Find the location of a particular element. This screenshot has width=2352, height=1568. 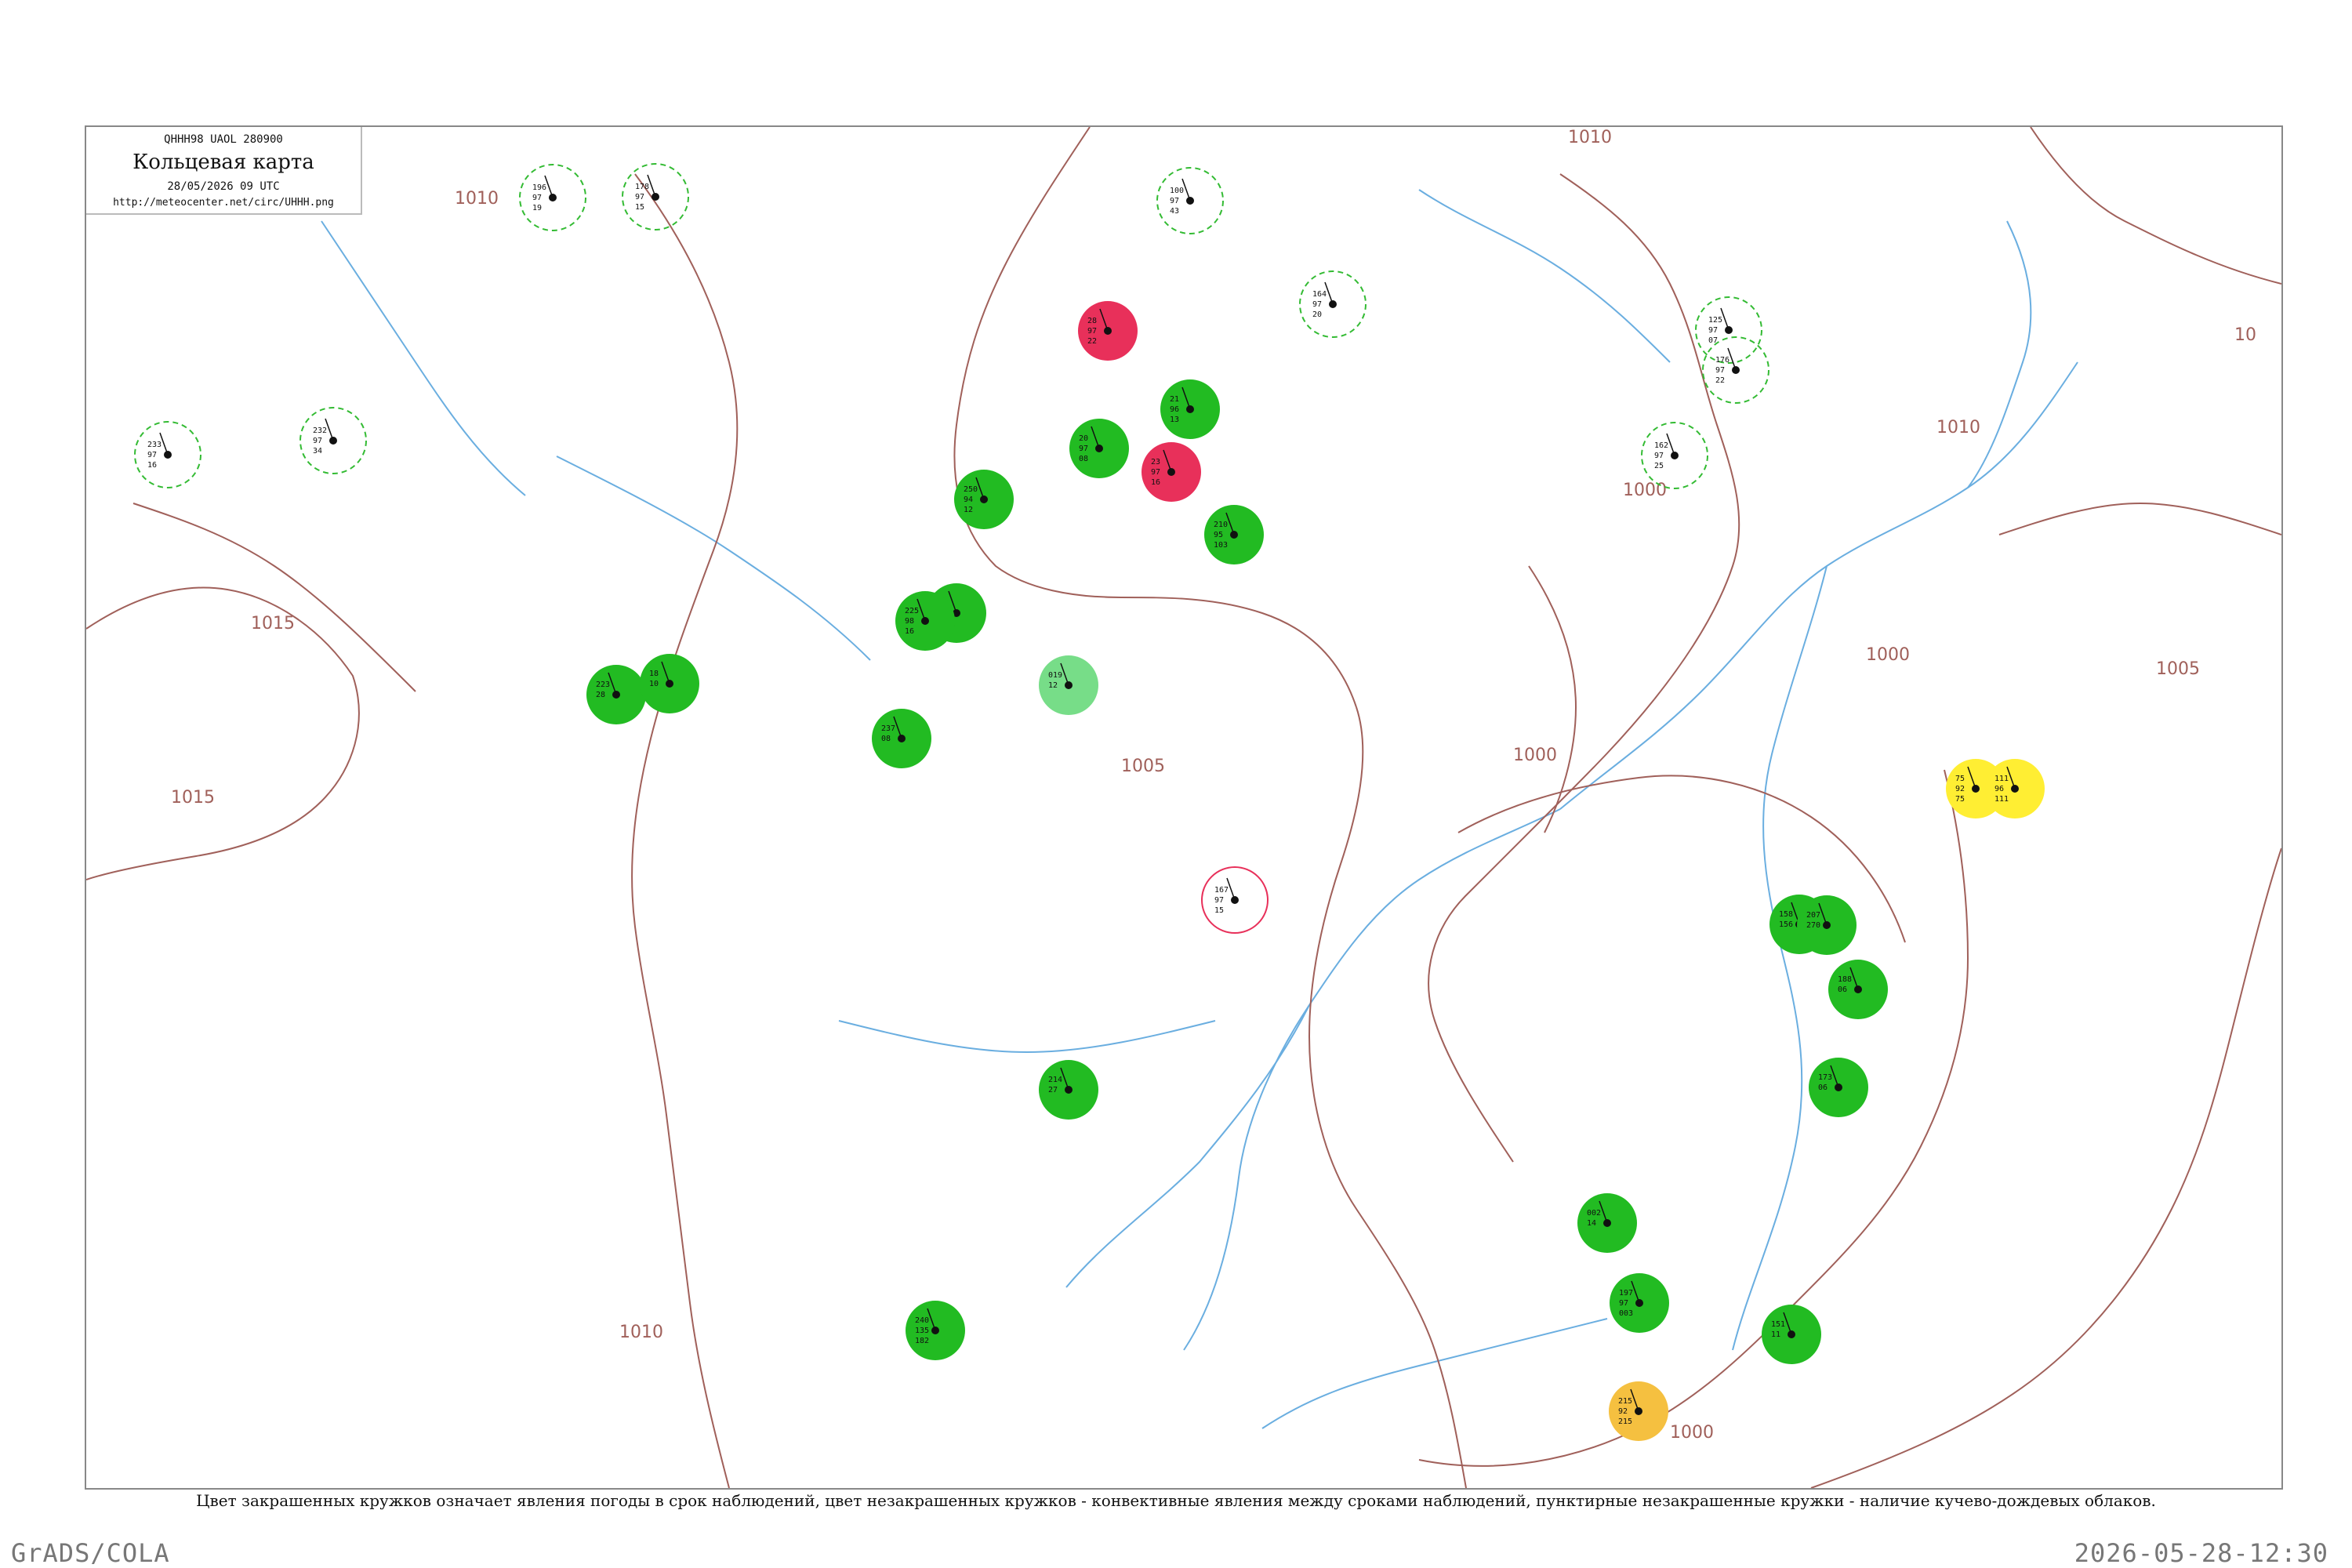

station-value: 196 is located at coordinates (539, 187).